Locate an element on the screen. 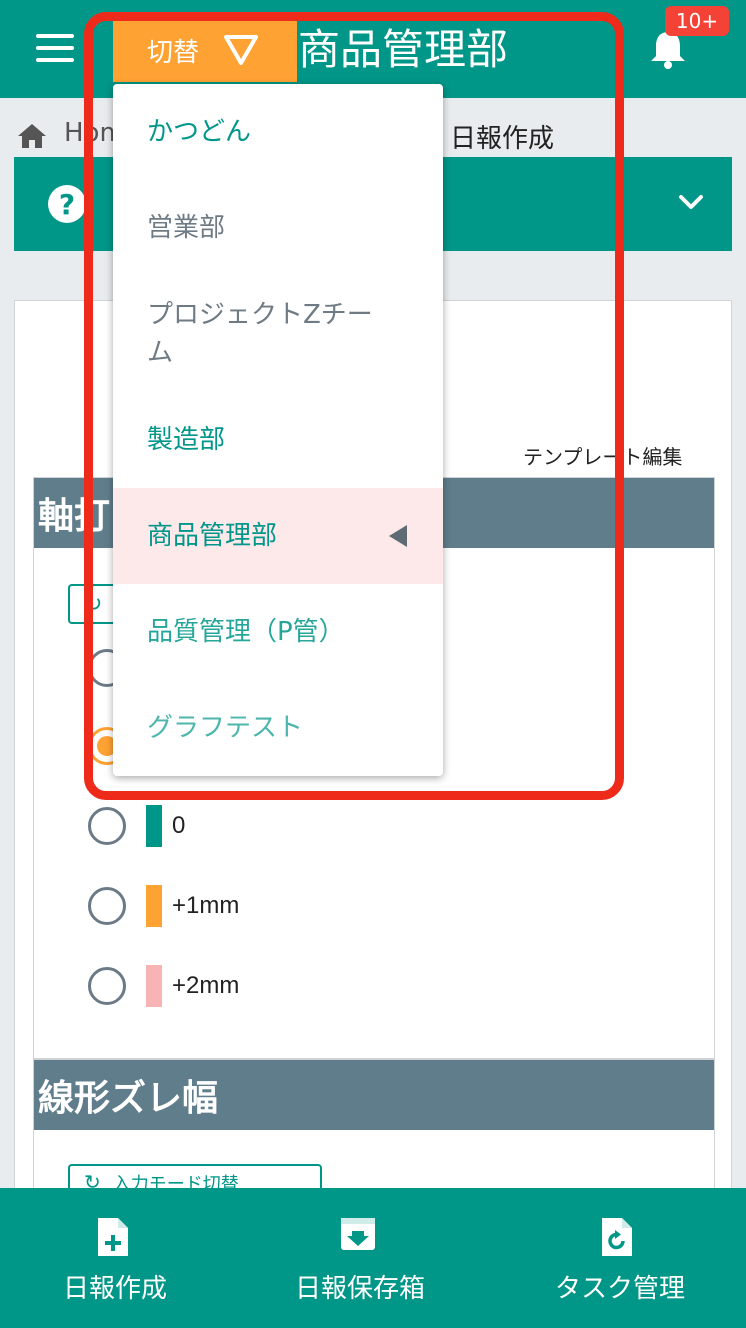  menu-icon is located at coordinates (56, 48).